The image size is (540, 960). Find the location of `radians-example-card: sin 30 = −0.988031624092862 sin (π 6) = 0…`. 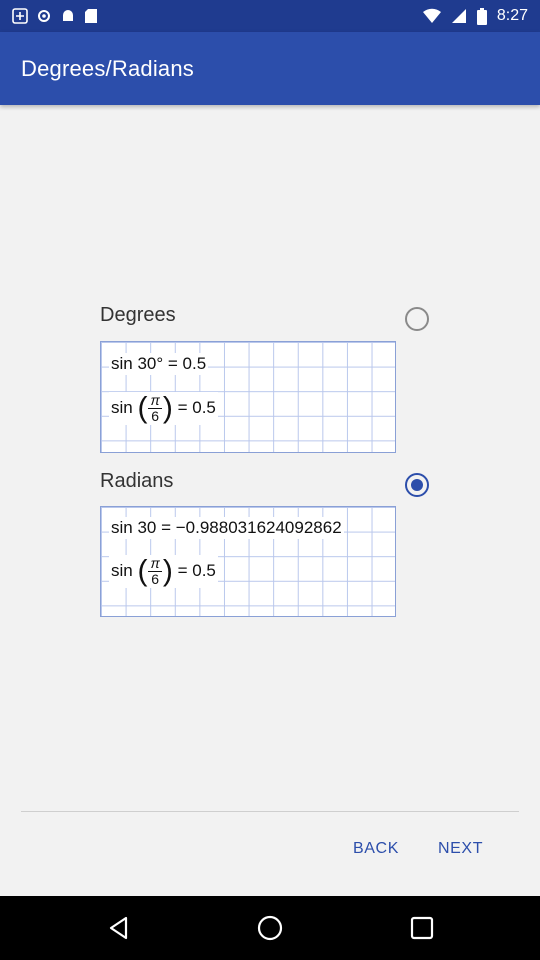

radians-example-card: sin 30 = −0.988031624092862 sin (π 6) = 0… is located at coordinates (248, 561).